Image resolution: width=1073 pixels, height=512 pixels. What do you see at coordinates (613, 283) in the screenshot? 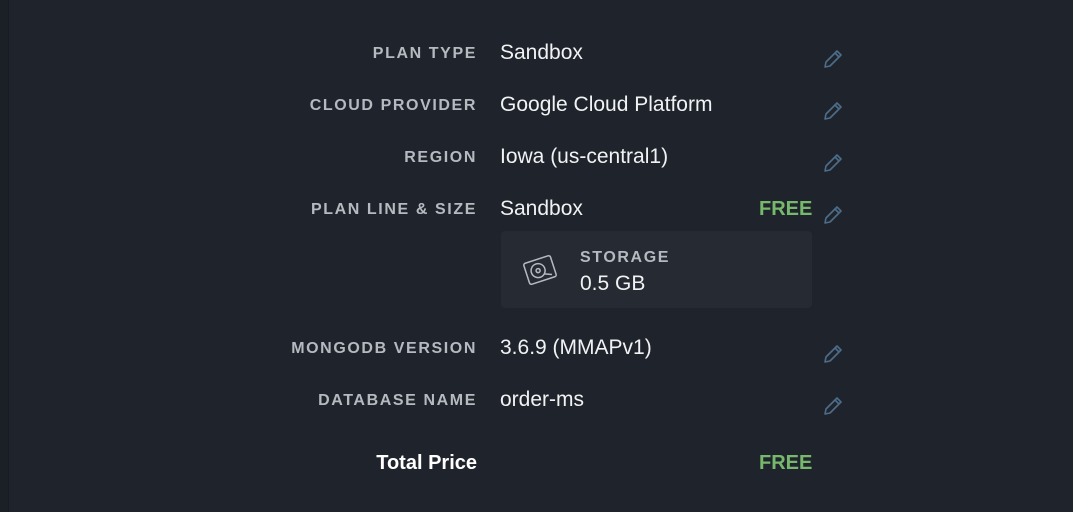
I see `storage-value: 0.5 GB` at bounding box center [613, 283].